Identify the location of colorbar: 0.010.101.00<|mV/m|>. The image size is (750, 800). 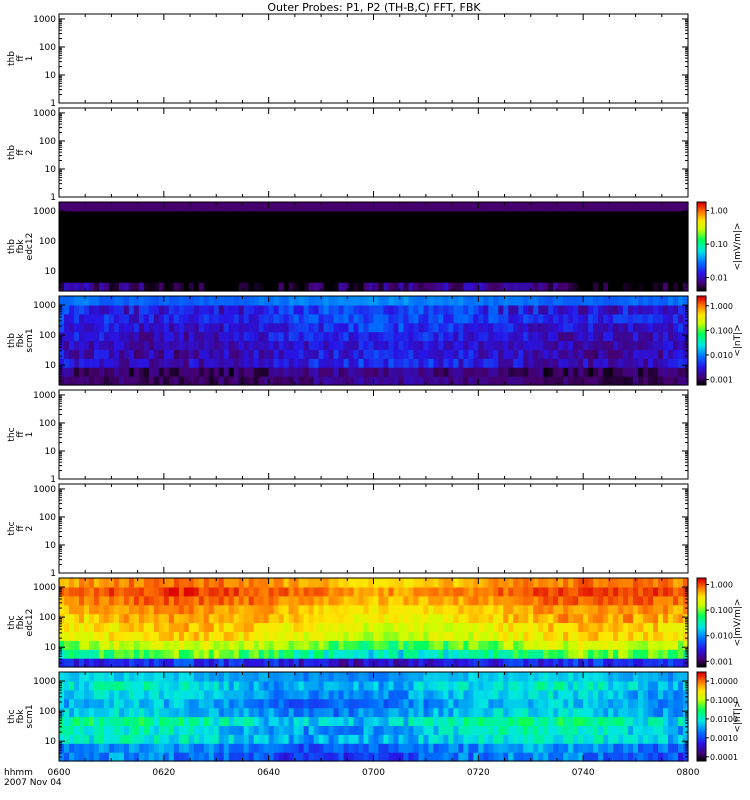
(719, 246).